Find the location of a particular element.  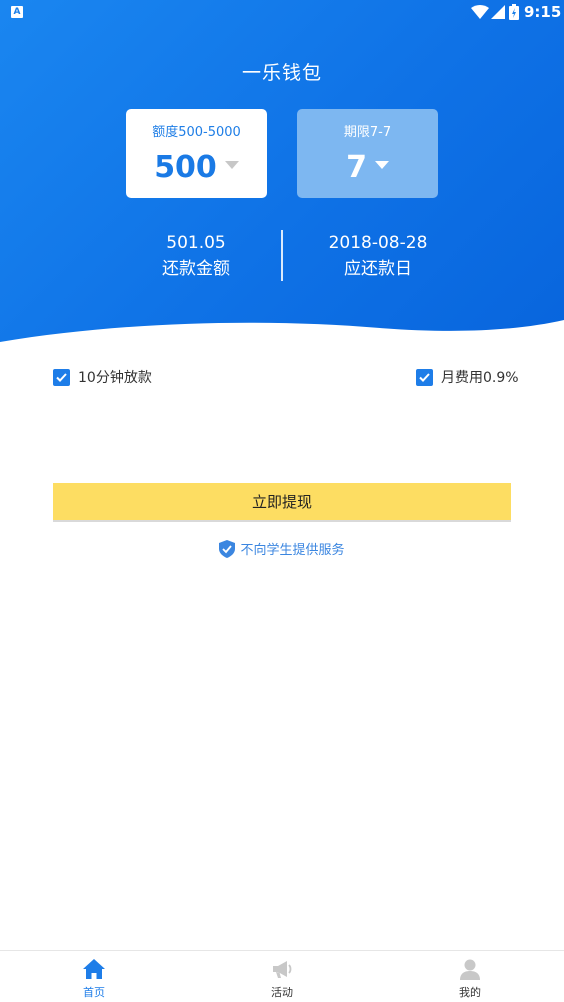

student-notice: 不向学生提供服务 is located at coordinates (282, 548).